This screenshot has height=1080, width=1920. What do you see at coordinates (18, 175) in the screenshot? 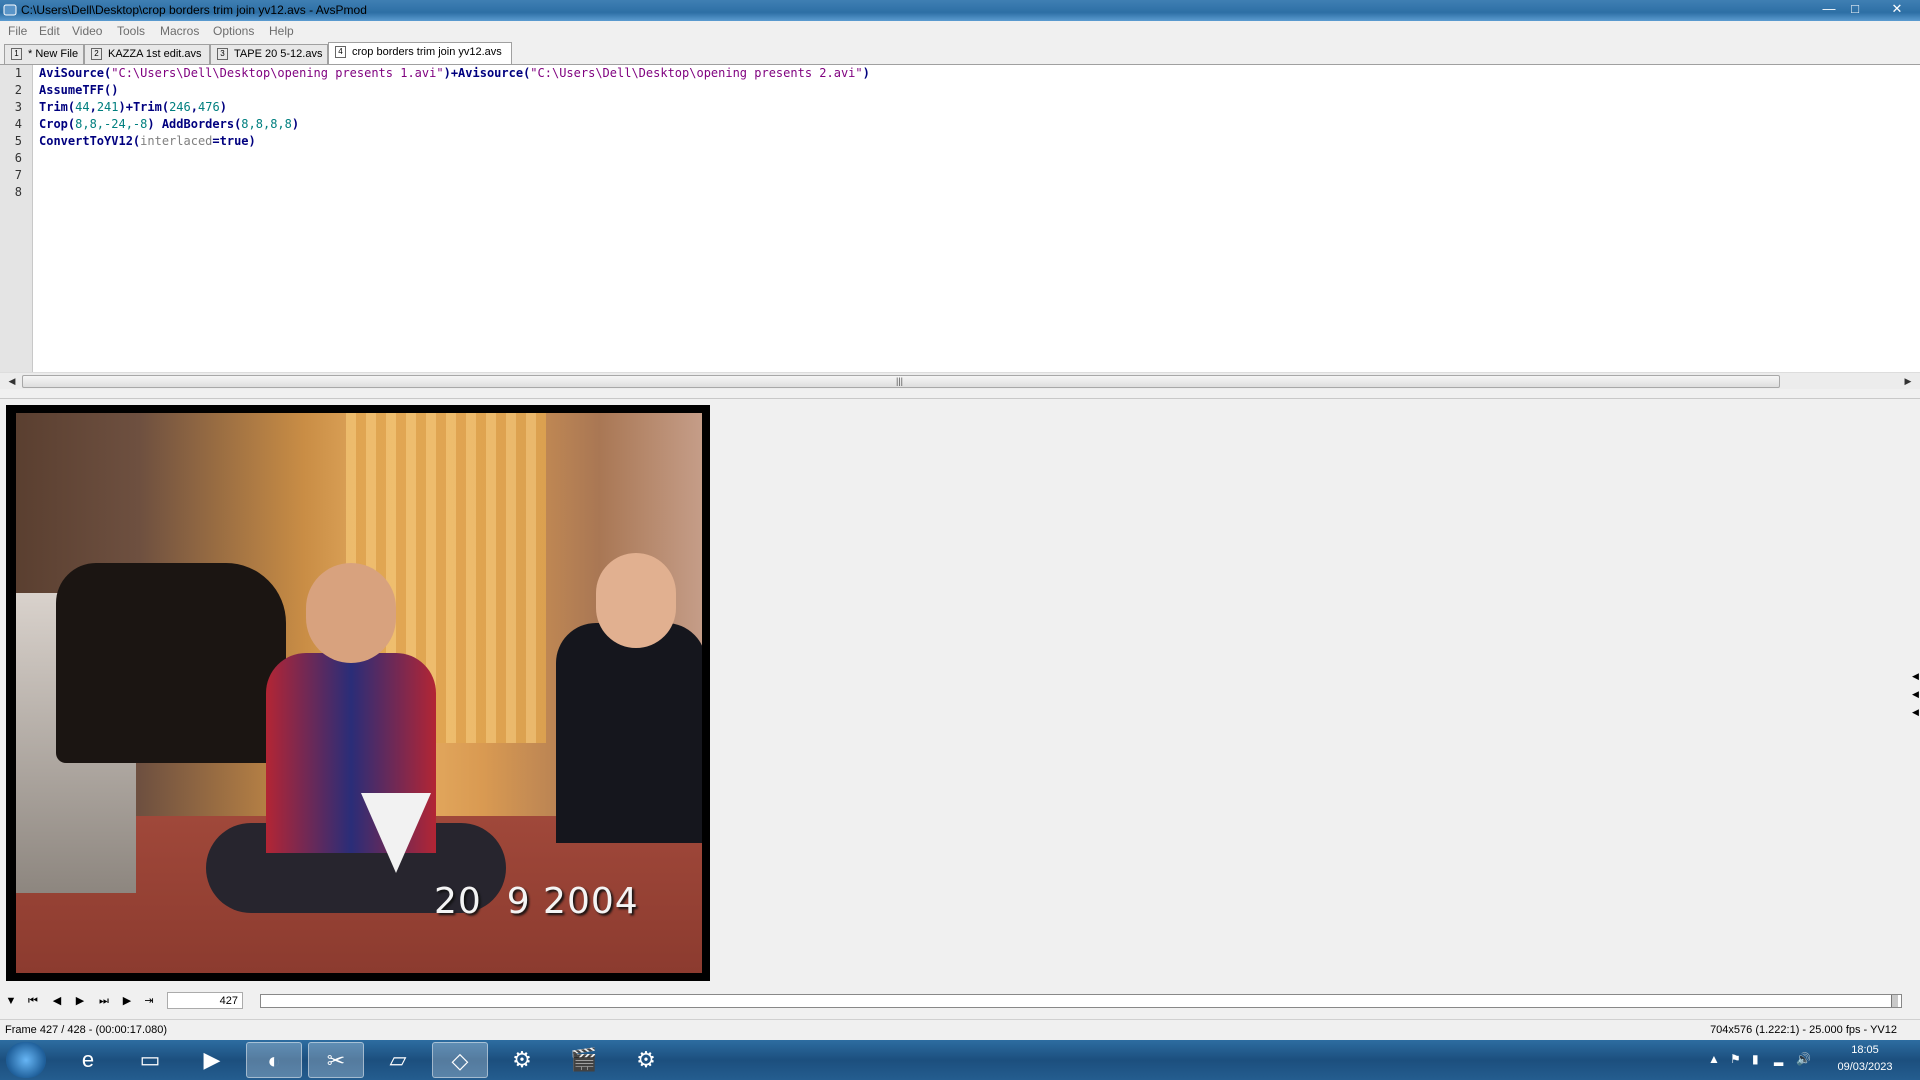
I see `line-number: 7` at bounding box center [18, 175].